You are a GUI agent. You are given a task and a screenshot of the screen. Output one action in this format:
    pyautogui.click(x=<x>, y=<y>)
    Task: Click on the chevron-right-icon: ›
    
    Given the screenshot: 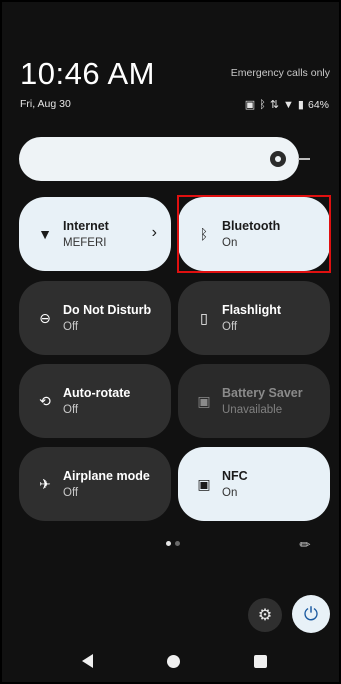 What is the action you would take?
    pyautogui.click(x=154, y=233)
    